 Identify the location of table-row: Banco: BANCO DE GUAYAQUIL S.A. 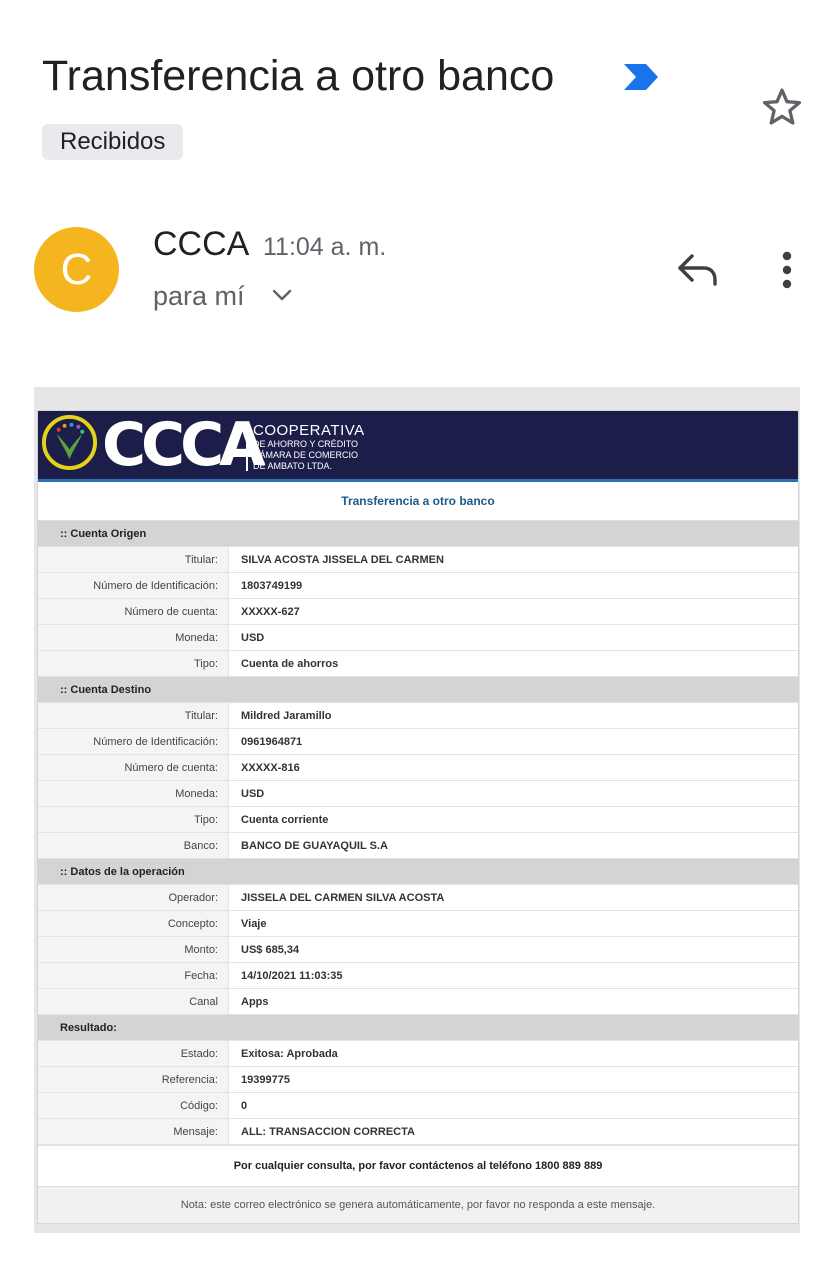
(418, 845).